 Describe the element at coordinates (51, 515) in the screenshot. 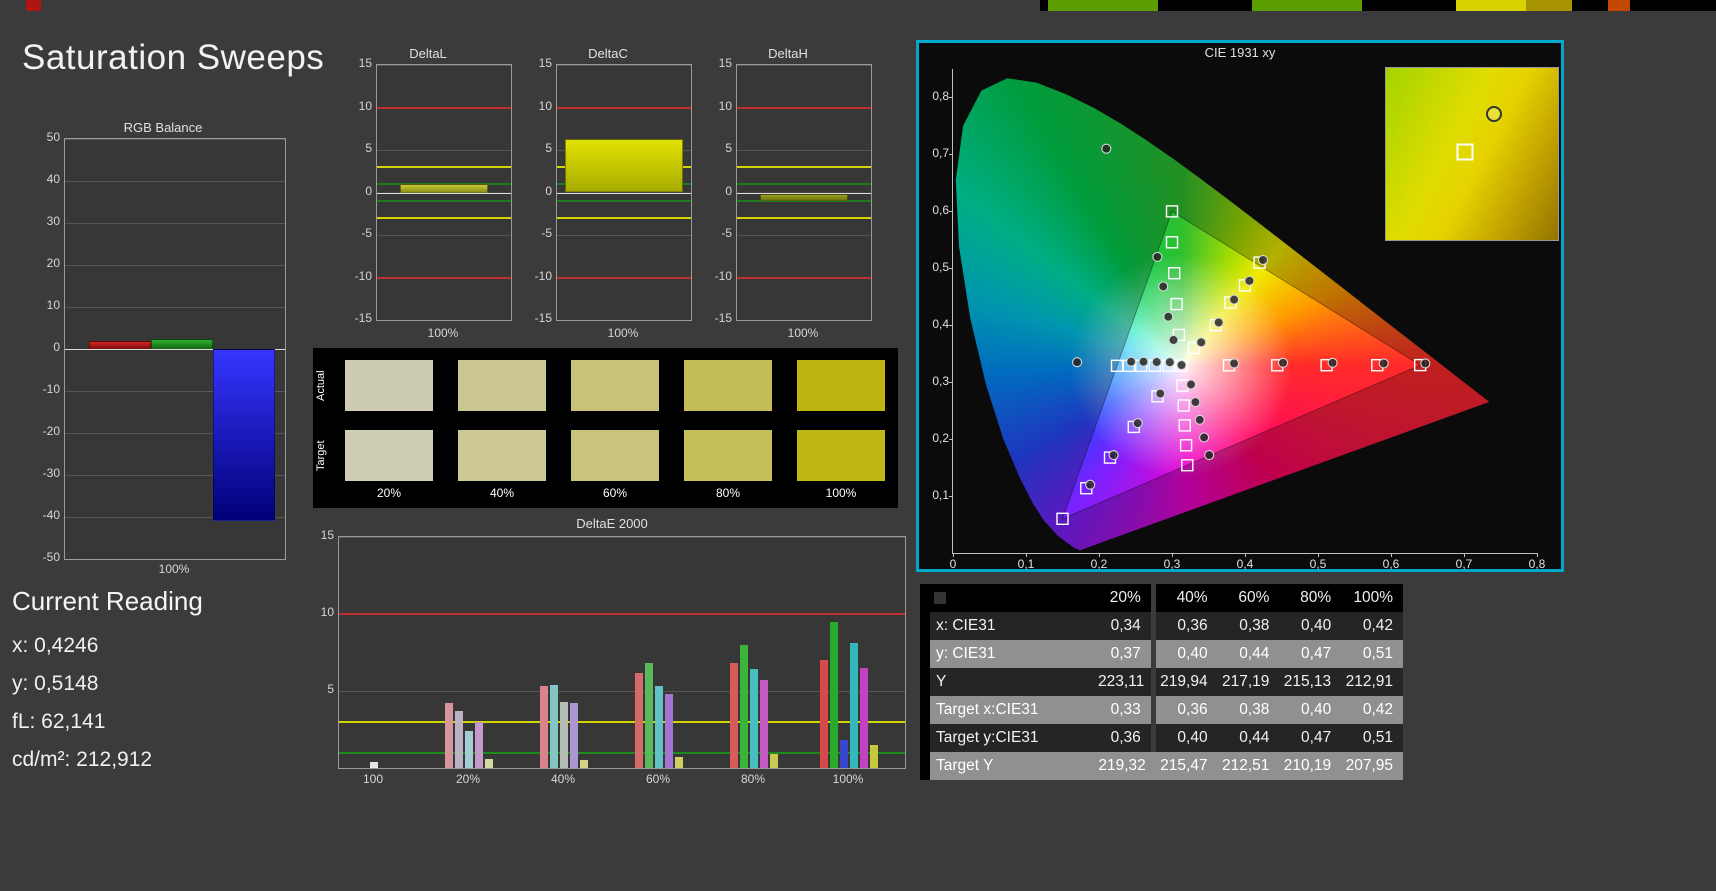

I see `axis-tick-label: -40` at that location.